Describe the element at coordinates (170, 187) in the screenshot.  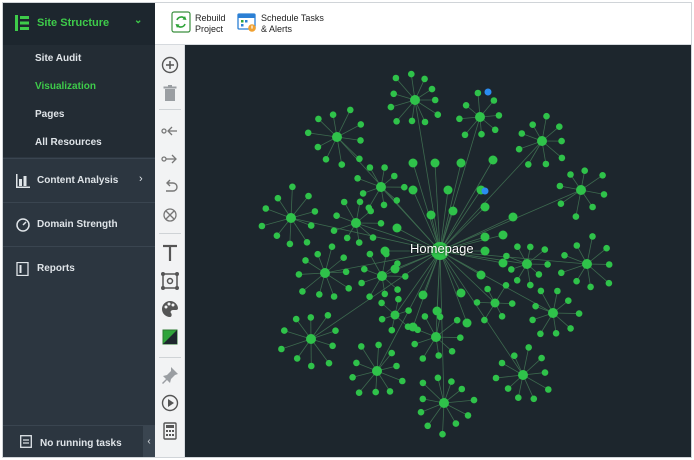
I see `undo-link-icon` at that location.